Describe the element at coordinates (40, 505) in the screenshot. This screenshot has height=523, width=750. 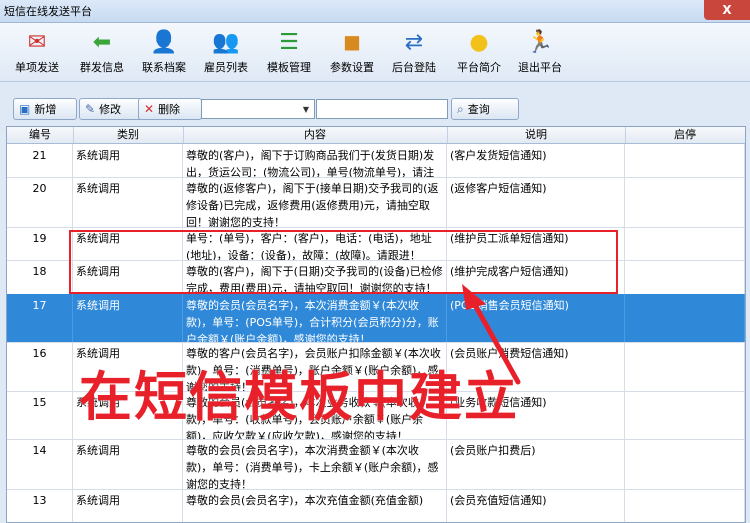
I see `cell-id: 13` at that location.